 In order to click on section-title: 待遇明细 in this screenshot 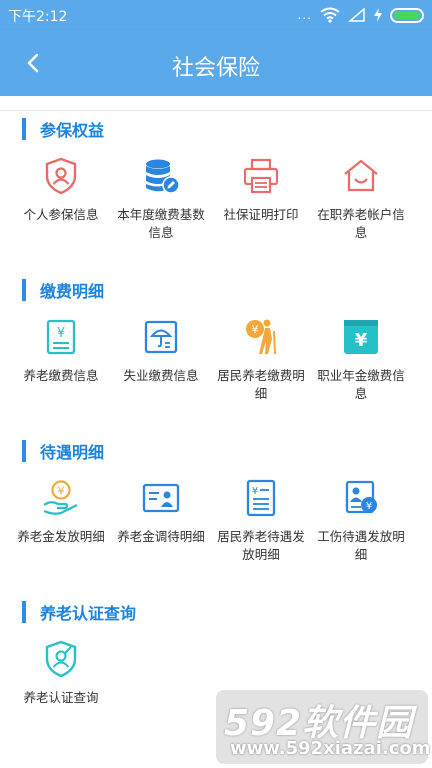, I will do `click(72, 452)`.